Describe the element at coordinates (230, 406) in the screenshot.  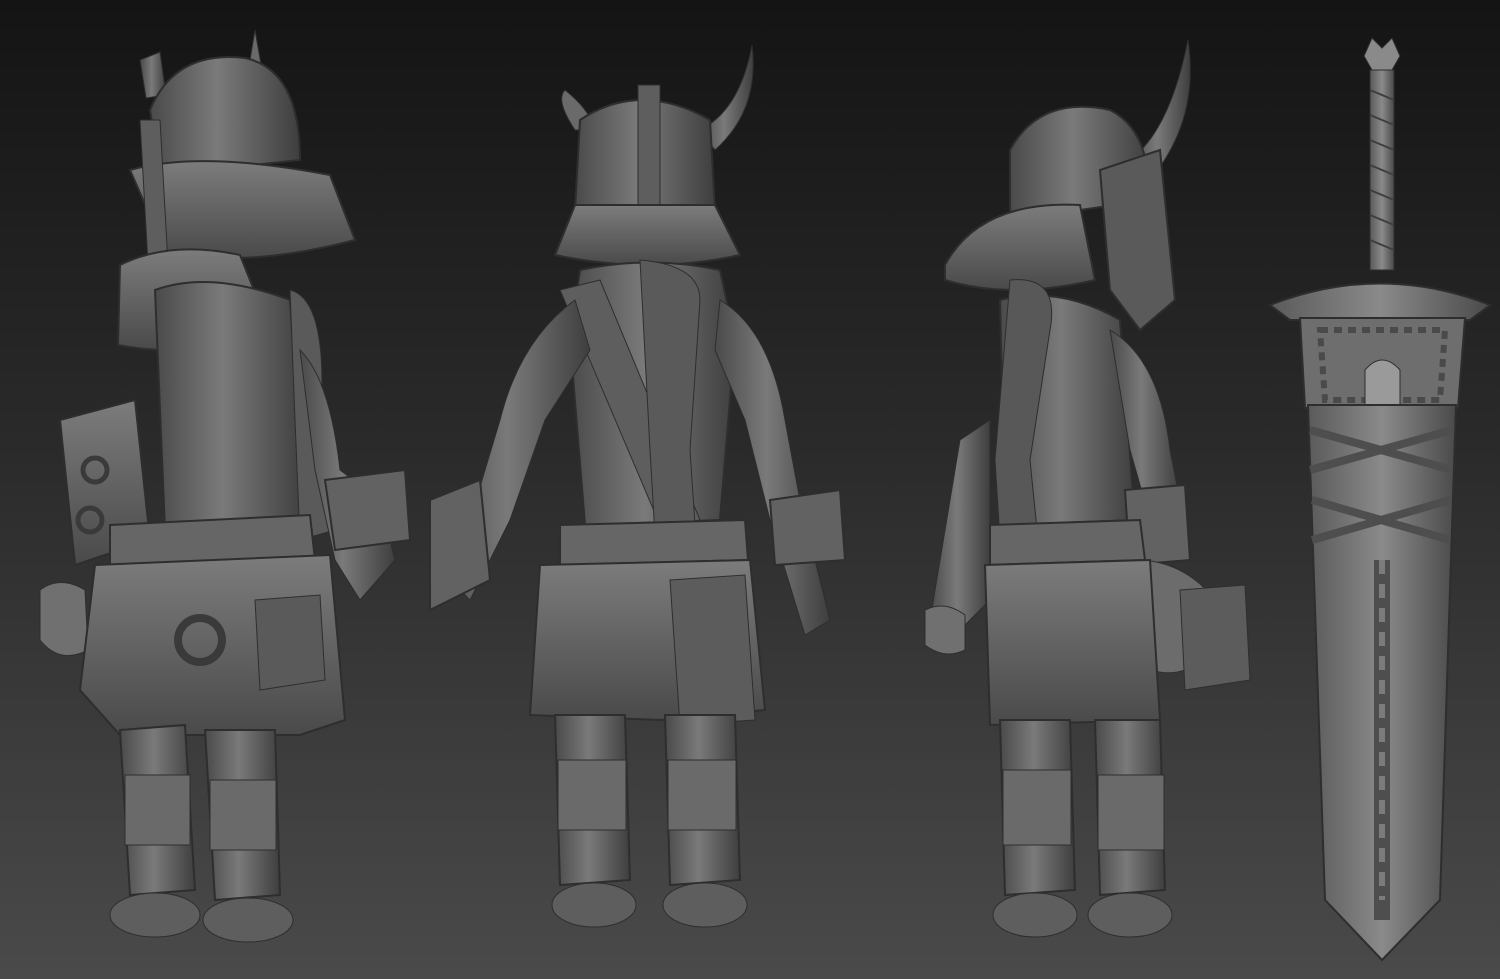
I see `torso` at that location.